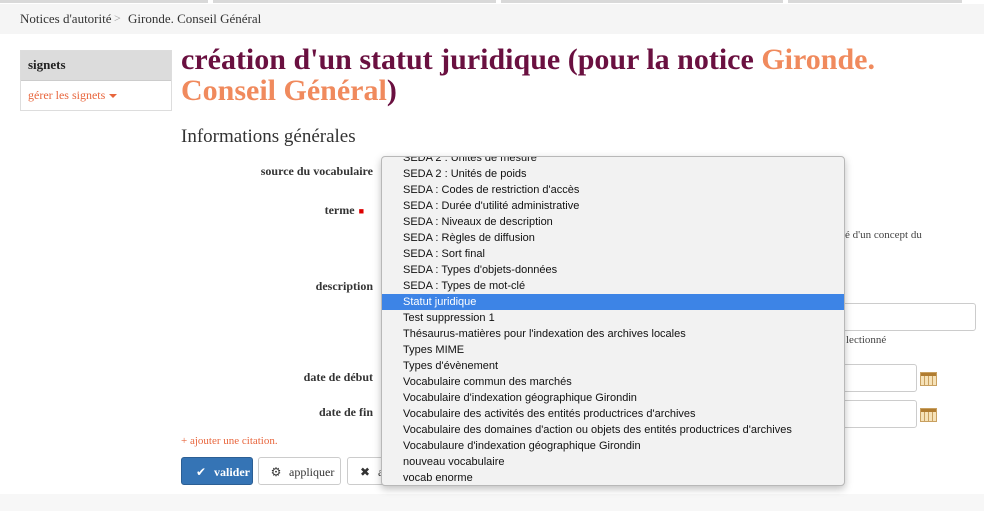 This screenshot has height=511, width=984. What do you see at coordinates (66, 19) in the screenshot?
I see `breadcrumb-item-authorities: Notices d'autorité` at bounding box center [66, 19].